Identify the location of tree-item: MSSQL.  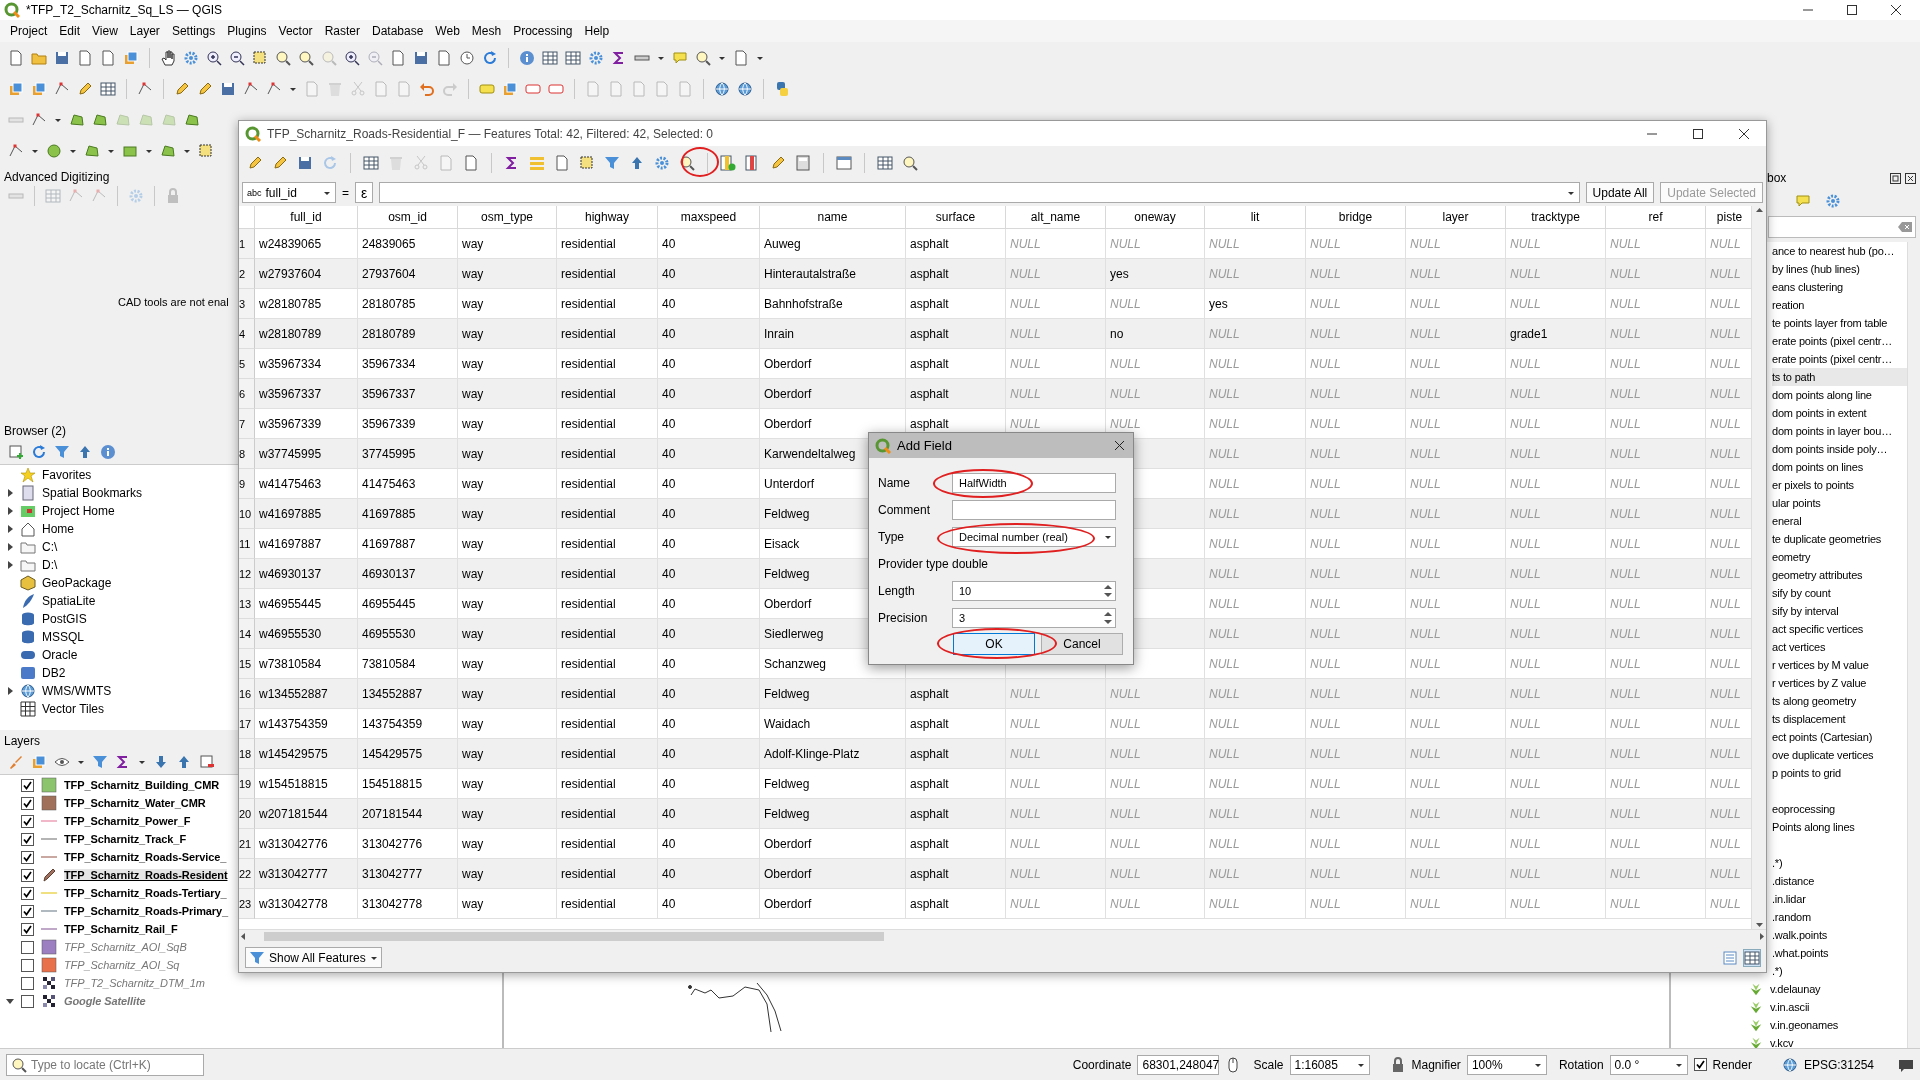
(63, 637).